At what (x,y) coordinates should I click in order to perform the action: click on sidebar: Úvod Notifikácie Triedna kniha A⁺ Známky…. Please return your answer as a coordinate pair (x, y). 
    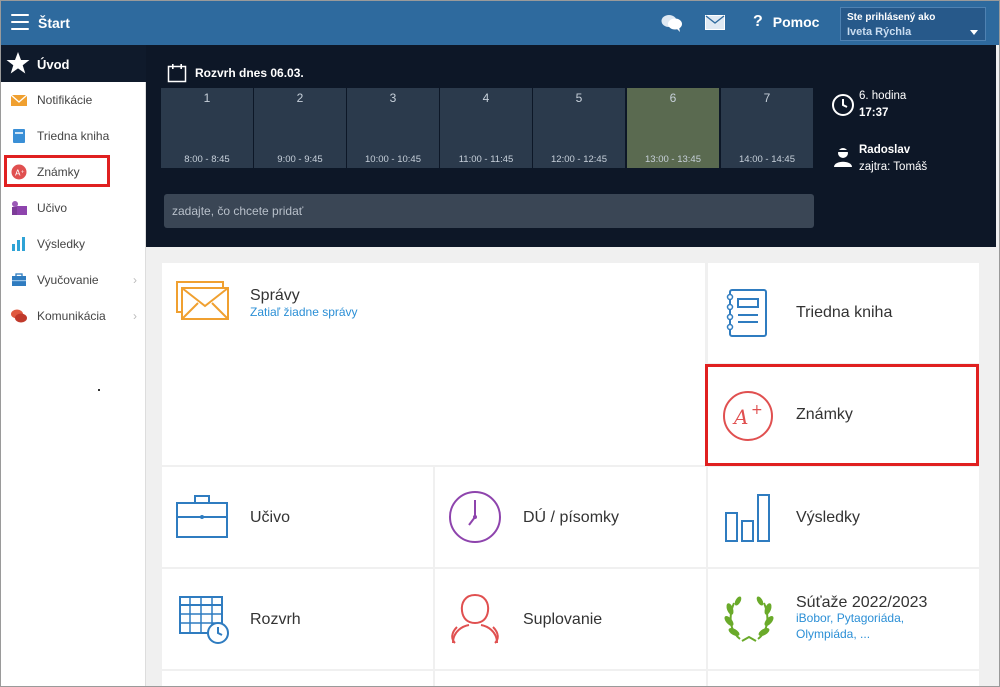
    Looking at the image, I should click on (73, 365).